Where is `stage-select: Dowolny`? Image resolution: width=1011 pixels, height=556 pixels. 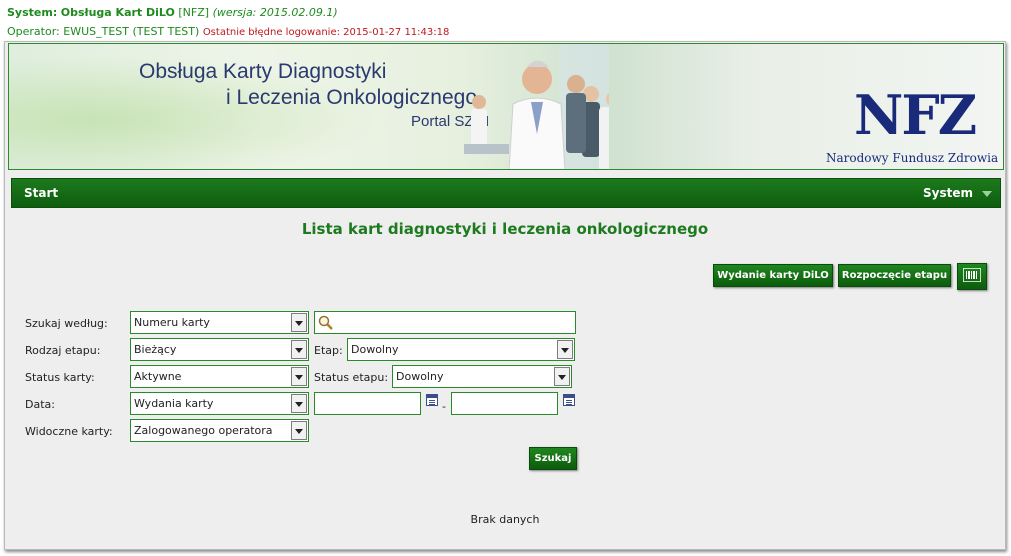
stage-select: Dowolny is located at coordinates (461, 349).